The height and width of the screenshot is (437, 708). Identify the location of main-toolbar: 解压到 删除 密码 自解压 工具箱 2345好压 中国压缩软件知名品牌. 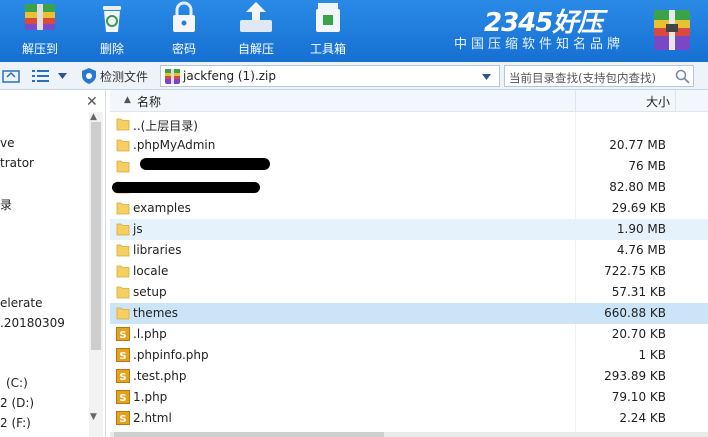
(354, 31).